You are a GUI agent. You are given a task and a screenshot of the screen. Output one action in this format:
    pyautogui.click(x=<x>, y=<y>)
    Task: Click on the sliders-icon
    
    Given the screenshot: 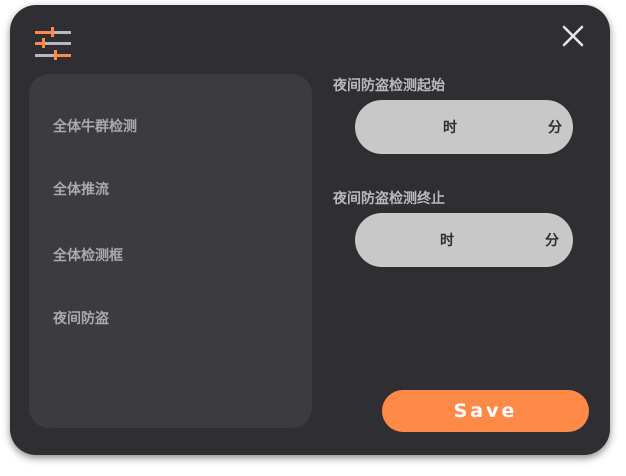 What is the action you would take?
    pyautogui.click(x=53, y=44)
    